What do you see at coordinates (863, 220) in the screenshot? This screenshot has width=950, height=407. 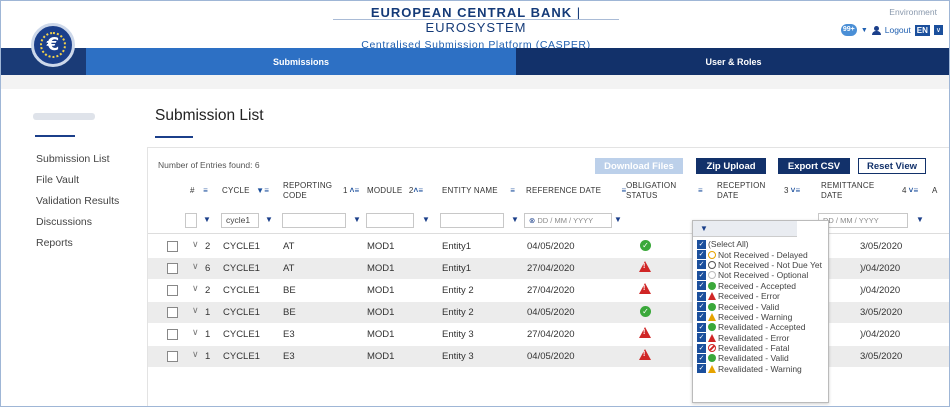 I see `remittance-date-filter-input: DD / MM / YYYY` at bounding box center [863, 220].